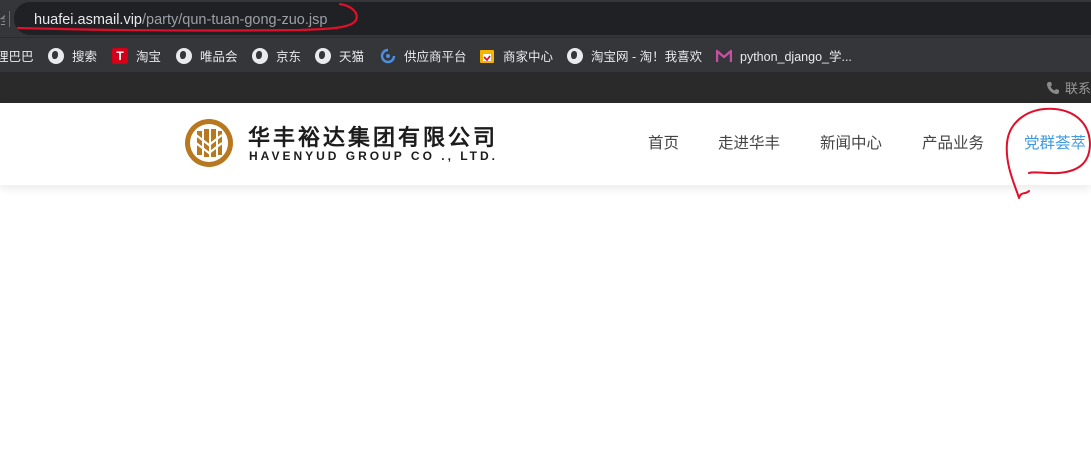 The height and width of the screenshot is (459, 1091). Describe the element at coordinates (219, 57) in the screenshot. I see `bookmark-label: 唯品会` at that location.